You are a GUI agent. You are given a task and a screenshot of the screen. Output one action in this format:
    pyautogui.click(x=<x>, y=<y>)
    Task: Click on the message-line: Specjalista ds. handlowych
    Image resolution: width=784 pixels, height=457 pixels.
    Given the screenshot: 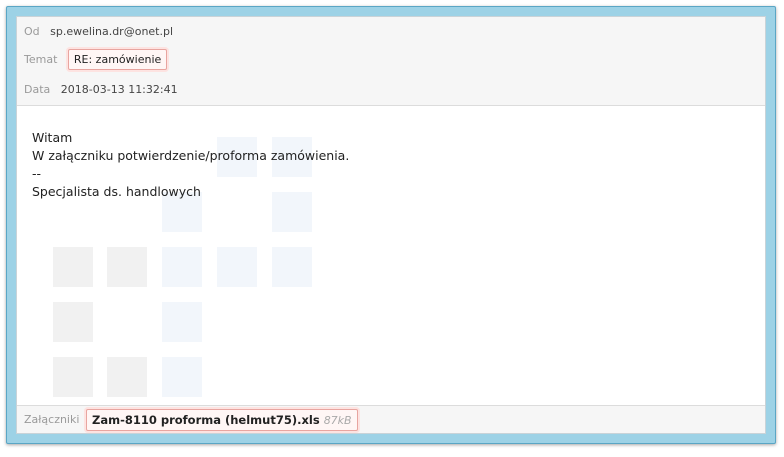 What is the action you would take?
    pyautogui.click(x=116, y=191)
    